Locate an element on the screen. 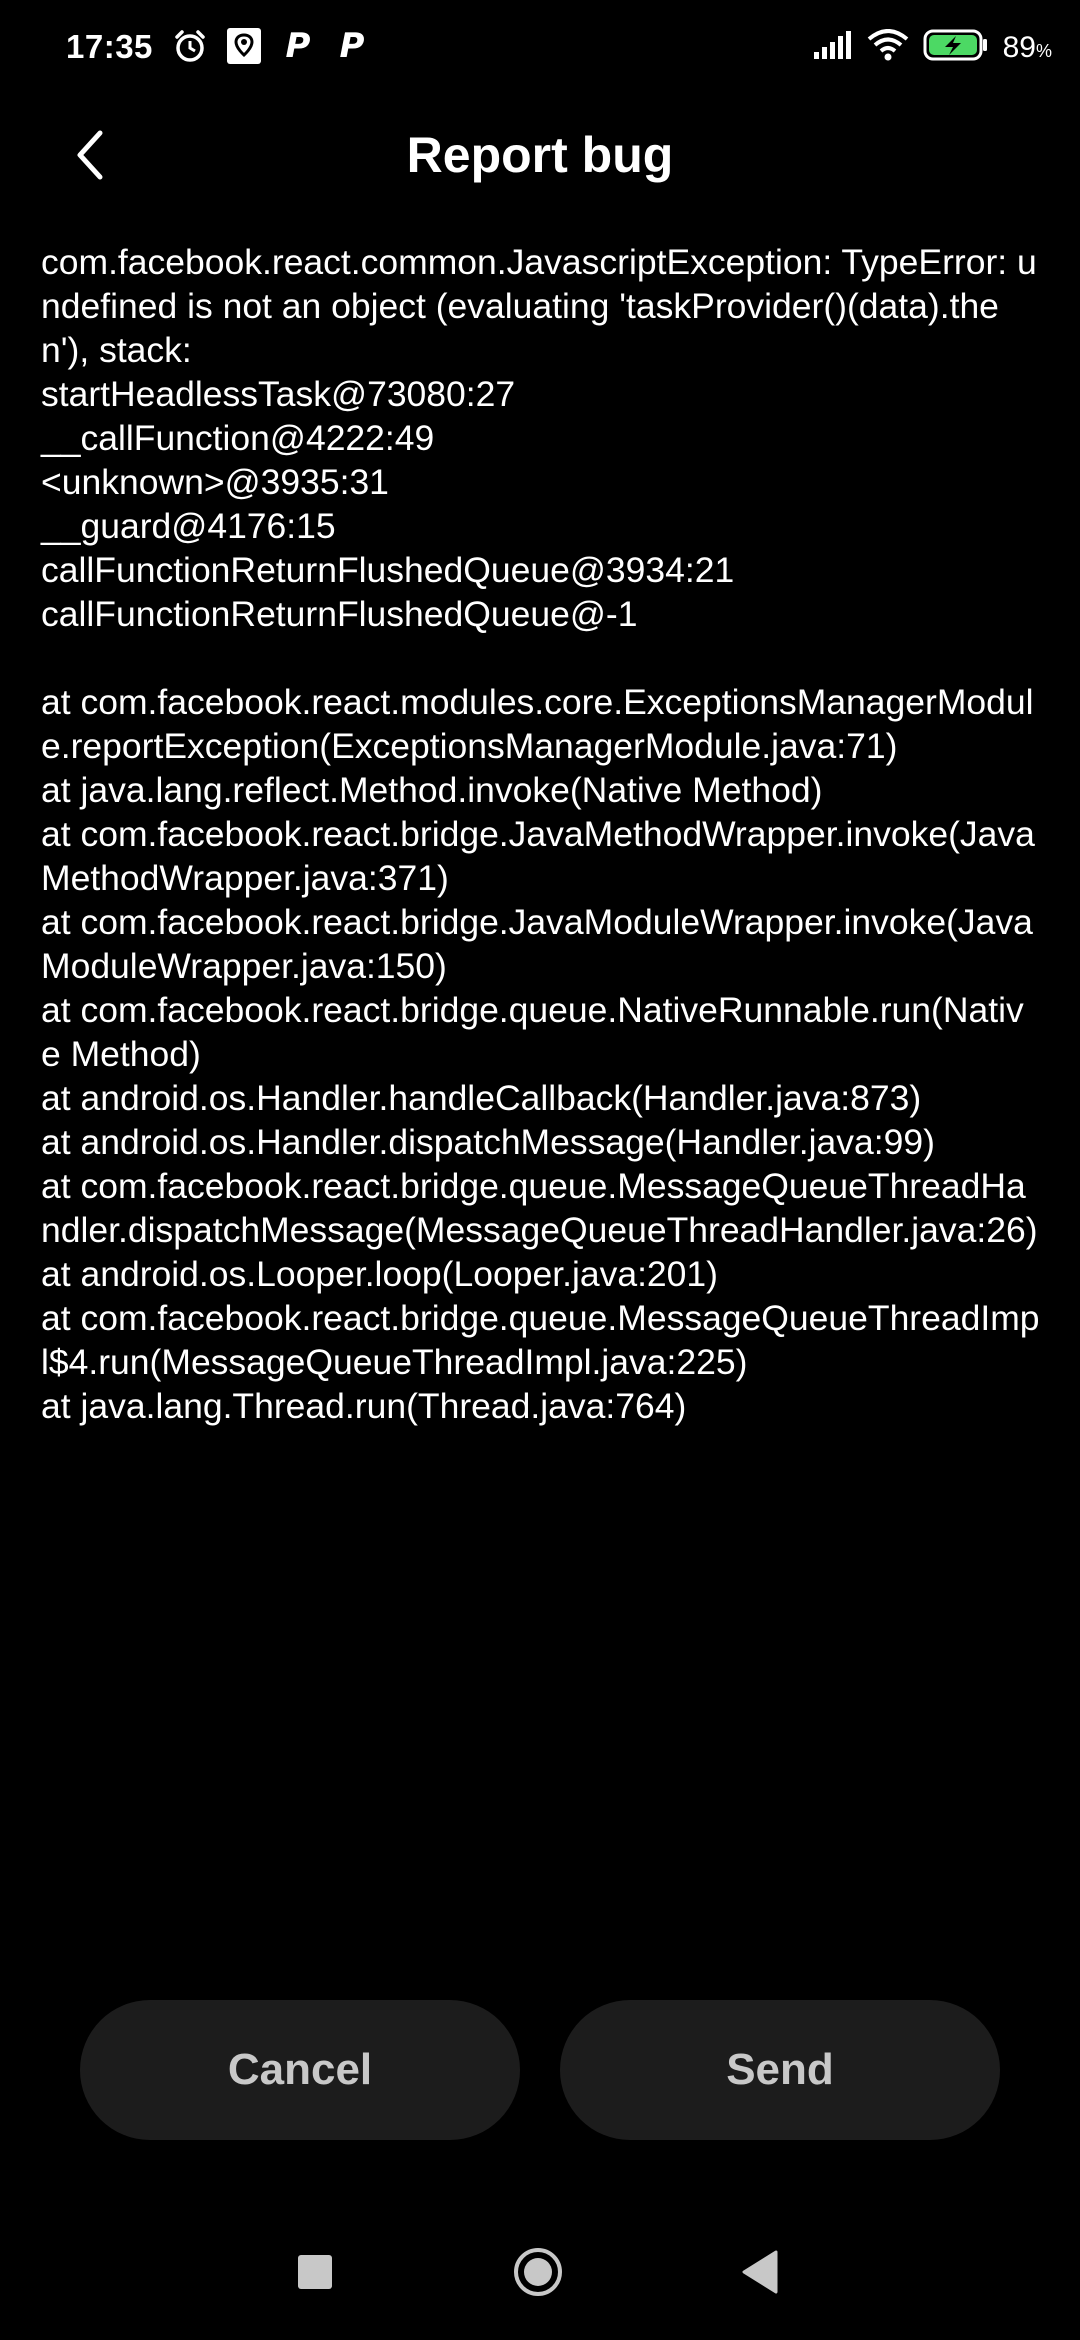 The width and height of the screenshot is (1080, 2340). navigation-bar is located at coordinates (540, 2275).